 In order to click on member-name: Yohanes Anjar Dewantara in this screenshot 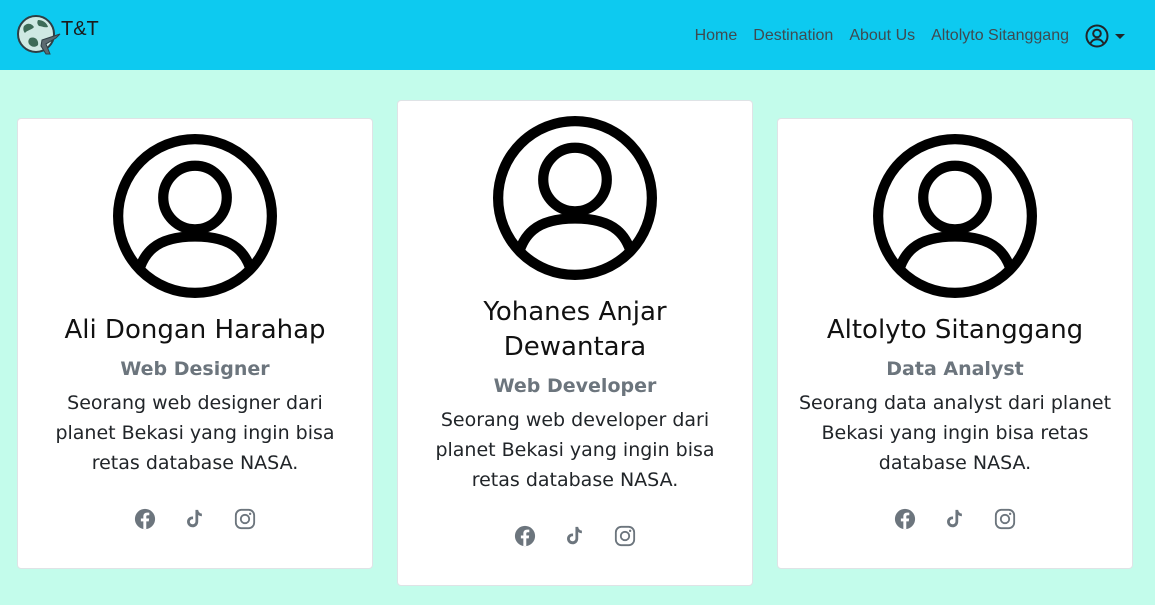, I will do `click(575, 329)`.